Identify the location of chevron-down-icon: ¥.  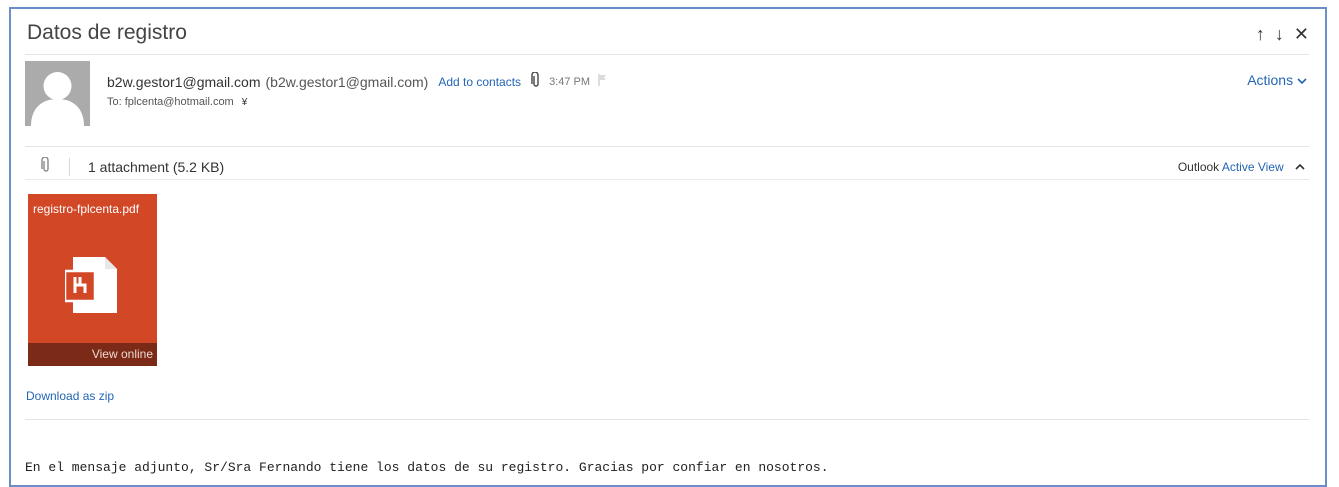
(245, 102).